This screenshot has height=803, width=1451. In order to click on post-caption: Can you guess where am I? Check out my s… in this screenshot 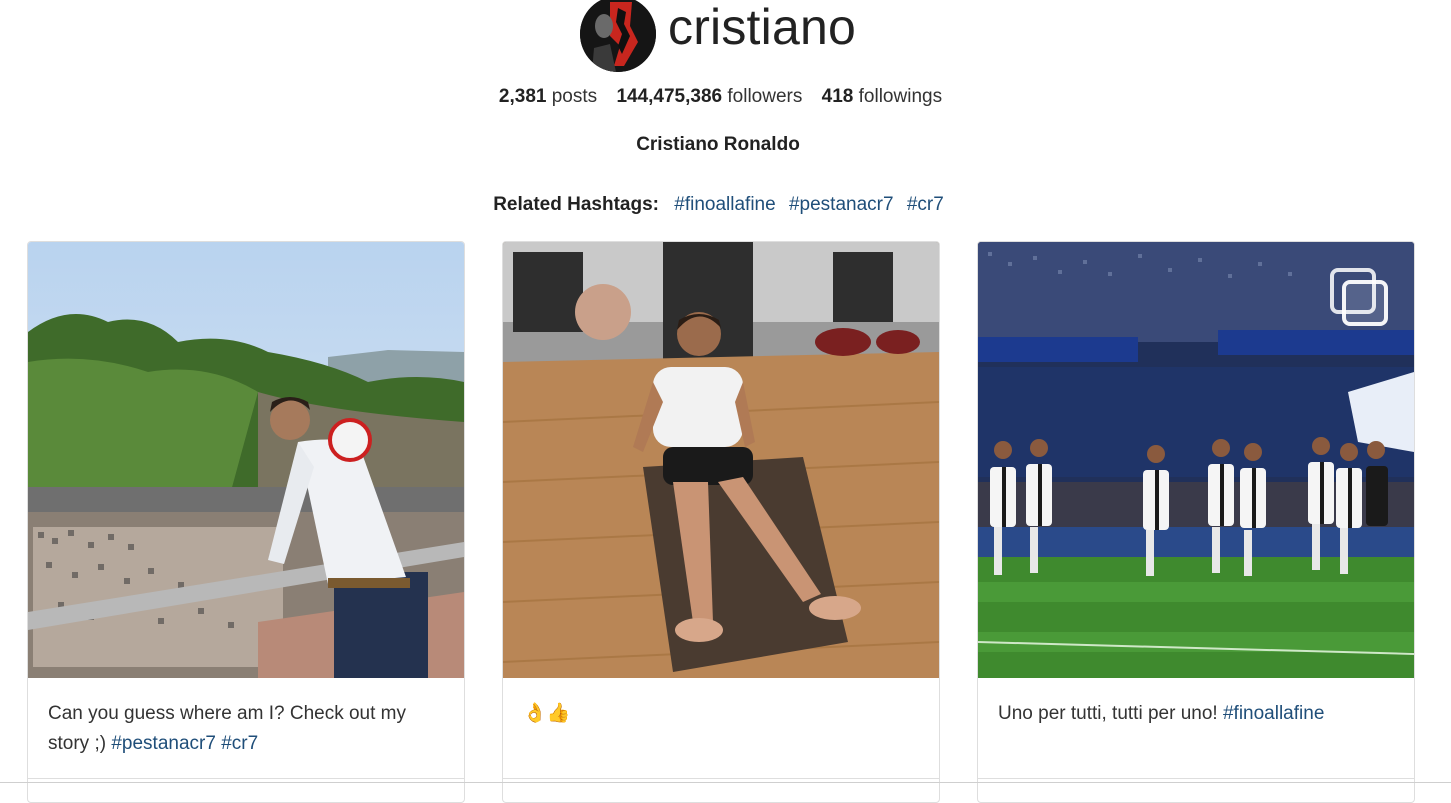, I will do `click(248, 729)`.